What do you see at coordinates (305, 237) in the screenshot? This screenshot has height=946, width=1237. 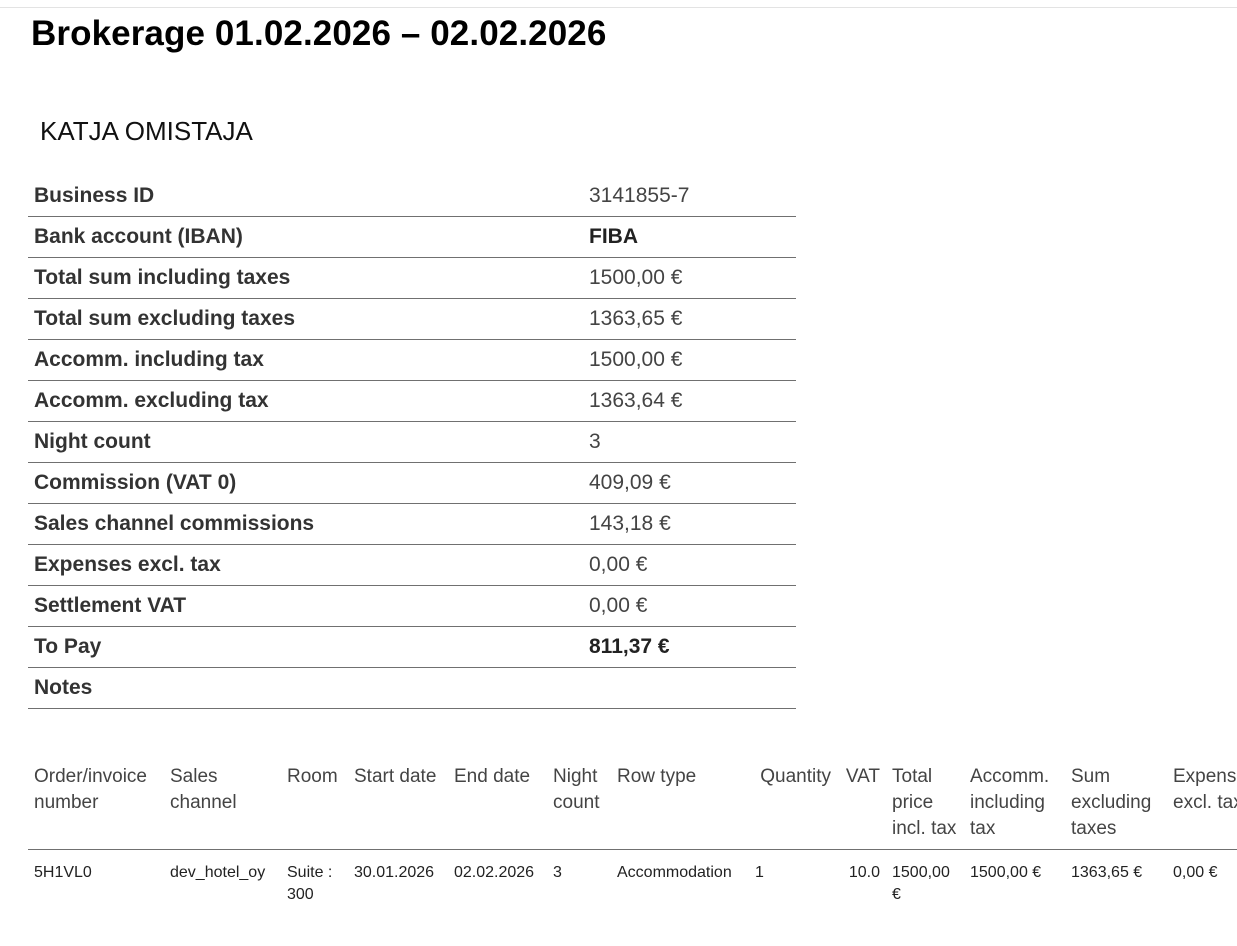 I see `summary-label: Bank account (IBAN)` at bounding box center [305, 237].